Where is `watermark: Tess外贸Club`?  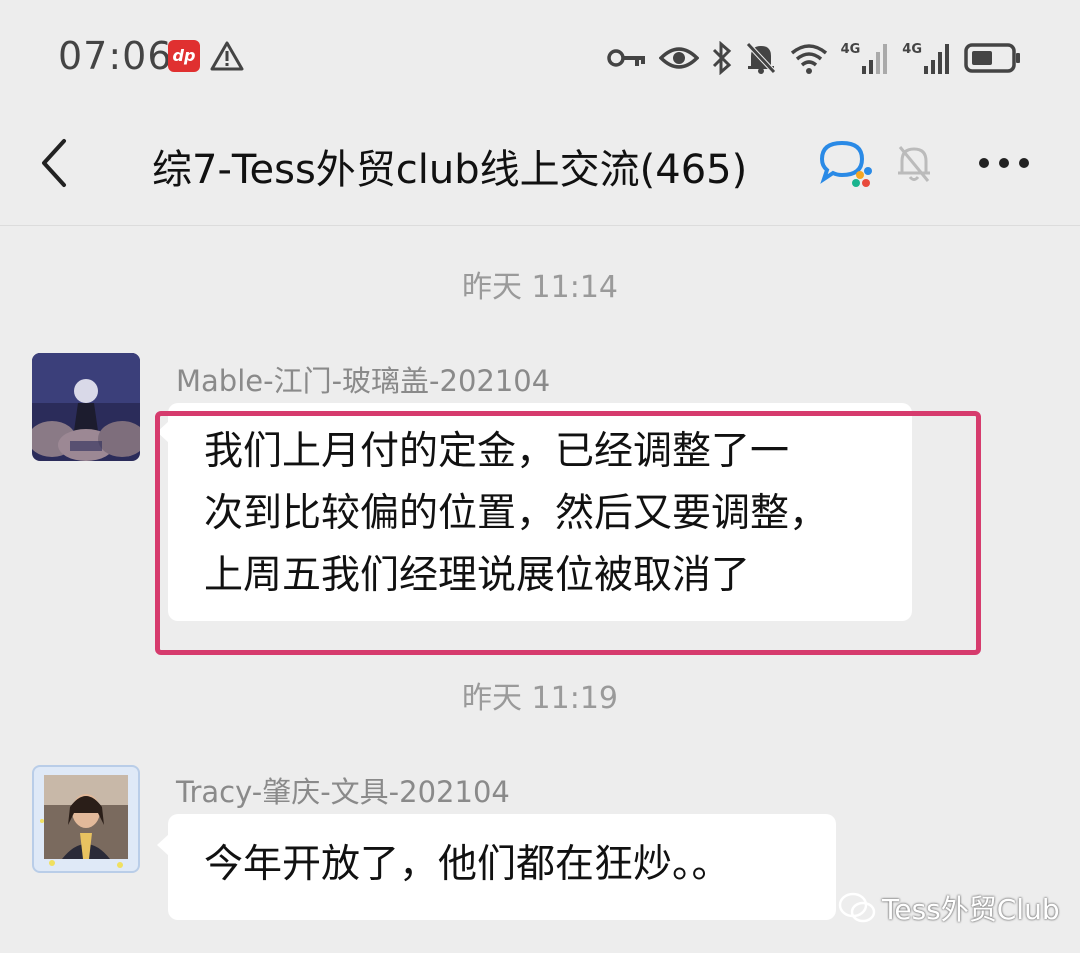 watermark: Tess外贸Club is located at coordinates (949, 908).